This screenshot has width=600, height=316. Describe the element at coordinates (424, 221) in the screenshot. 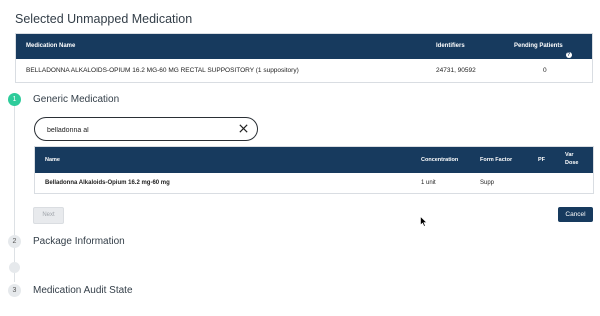

I see `mouse-cursor-icon` at that location.